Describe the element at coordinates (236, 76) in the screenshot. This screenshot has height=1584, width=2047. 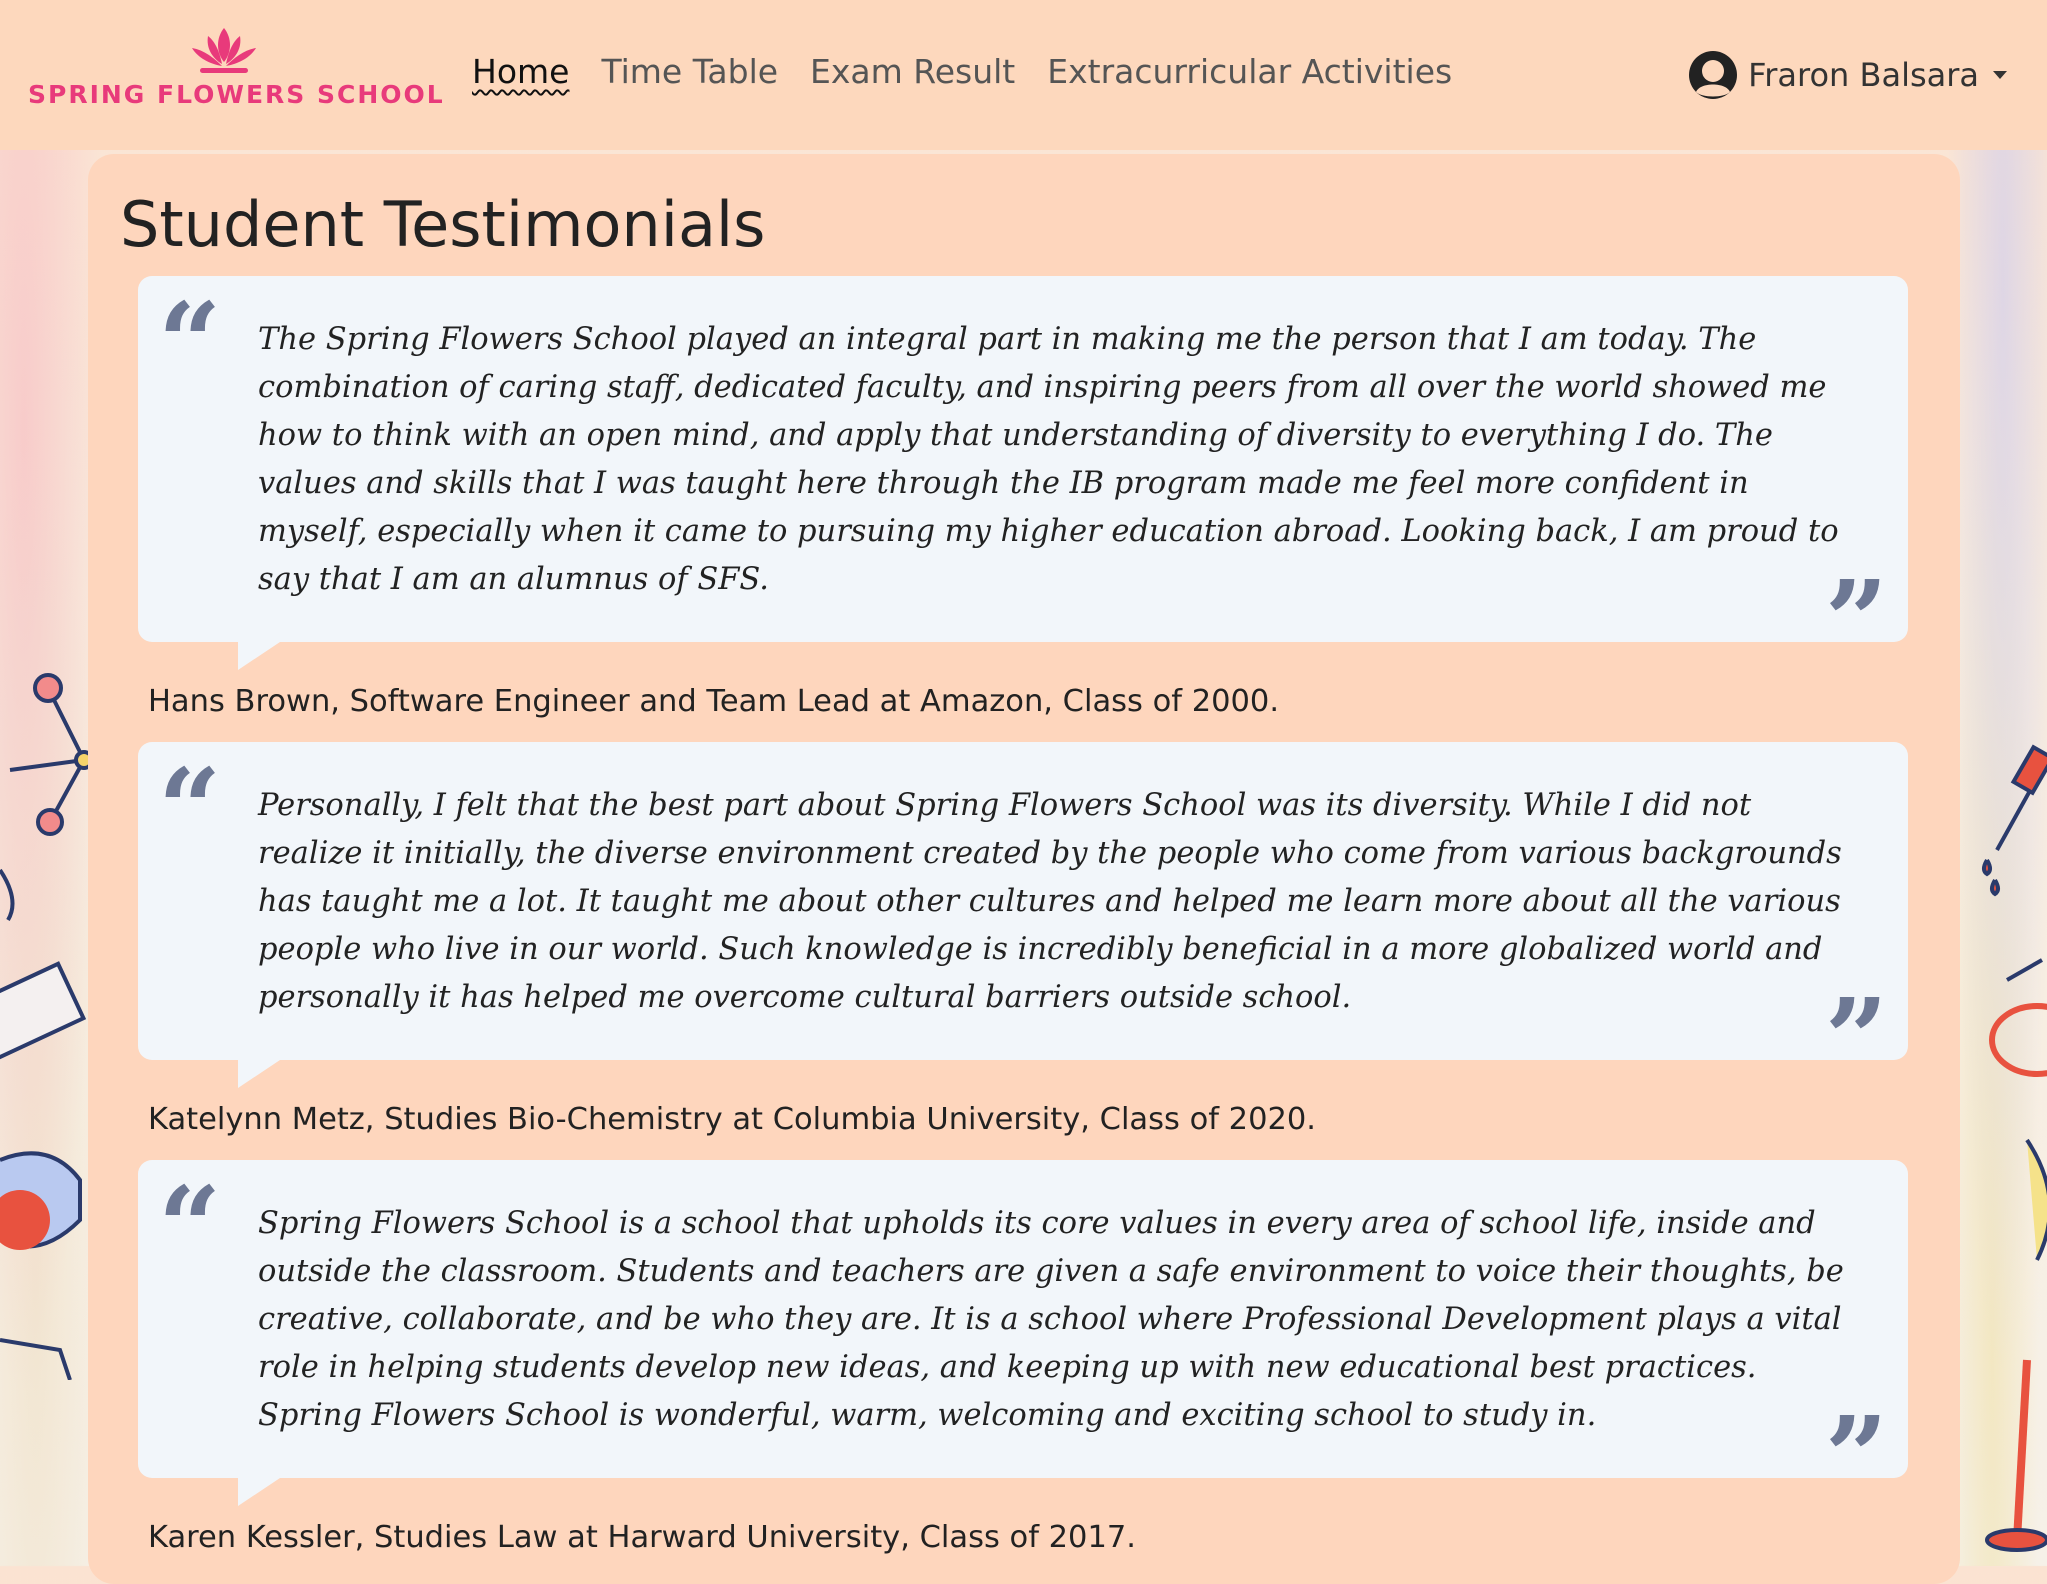
I see `brand-home-link: SPRING FLOWERS SCHOOL` at that location.